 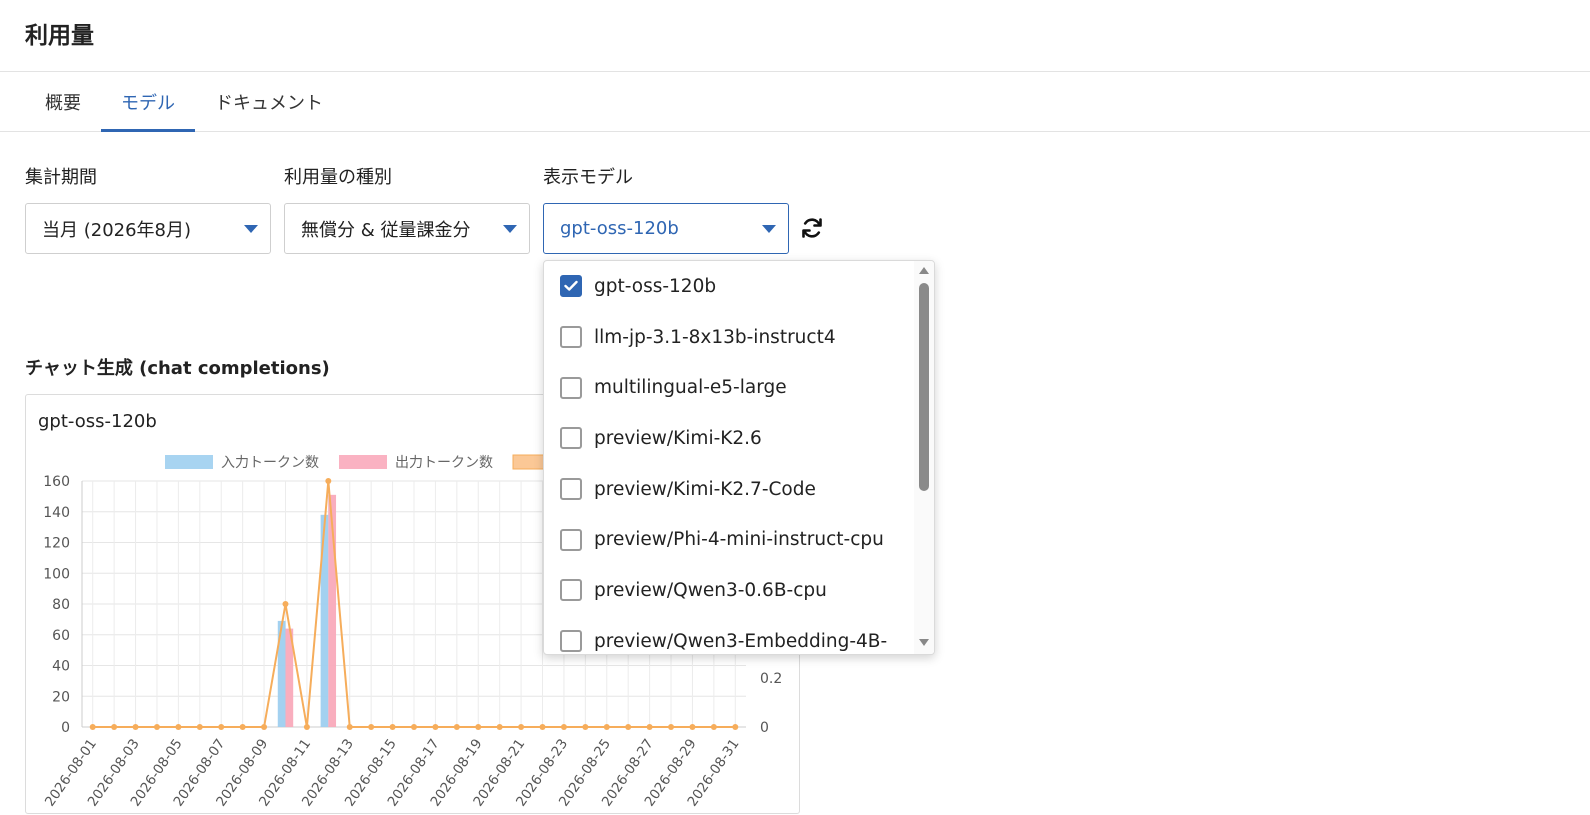 I want to click on period-select: 当月 (2026年8月), so click(x=148, y=228).